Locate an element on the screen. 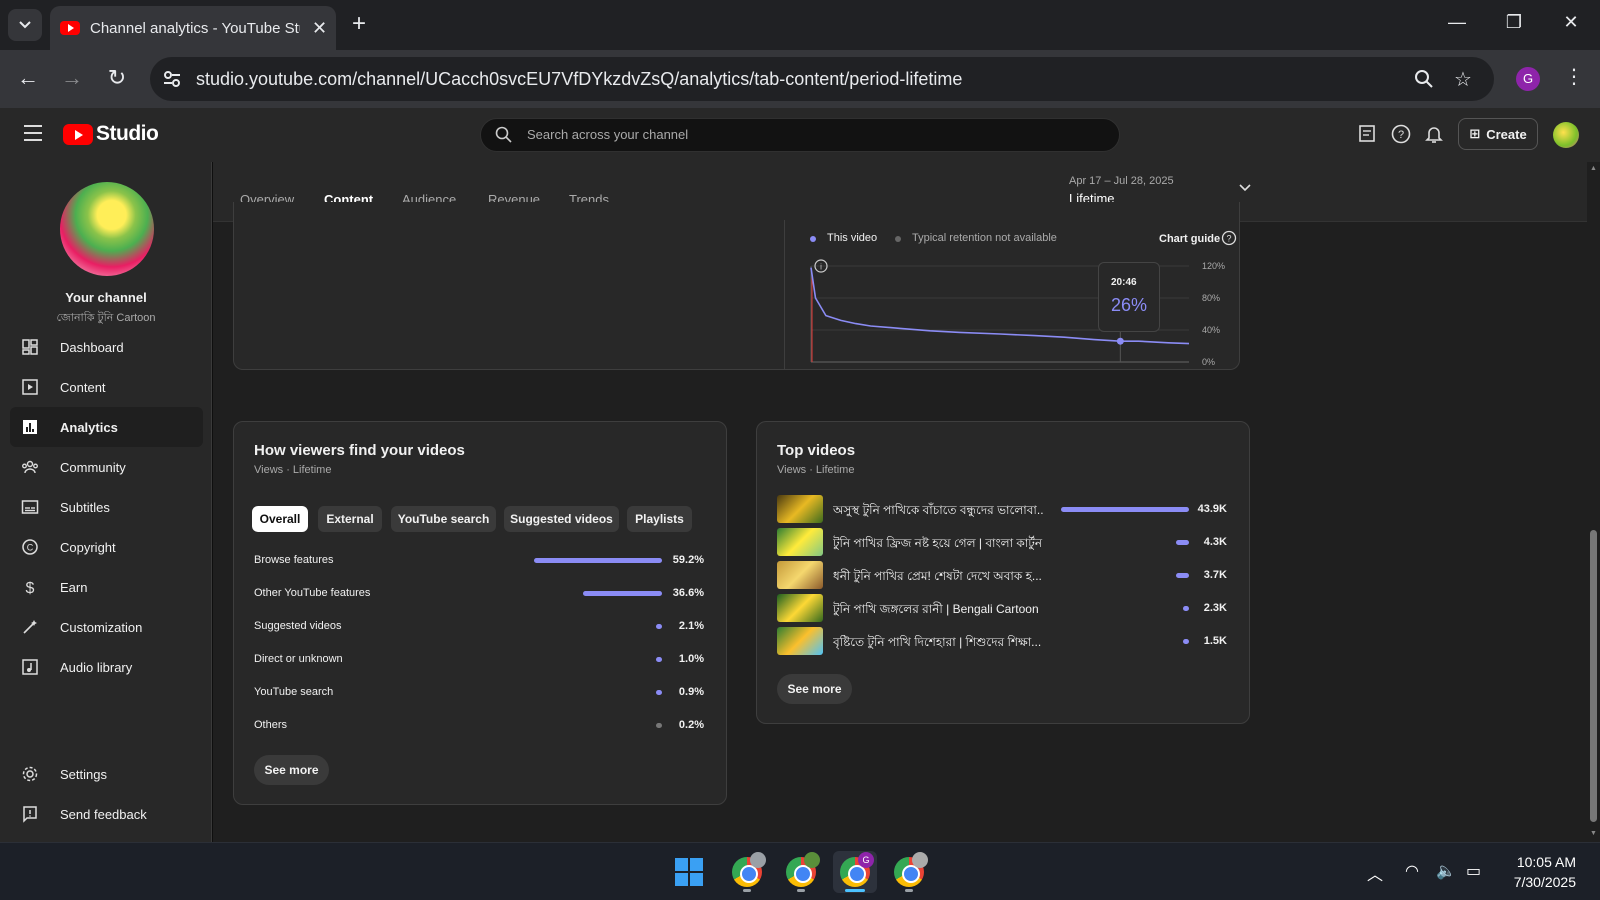 Image resolution: width=1600 pixels, height=900 pixels. close-window-button: ✕ is located at coordinates (1571, 22).